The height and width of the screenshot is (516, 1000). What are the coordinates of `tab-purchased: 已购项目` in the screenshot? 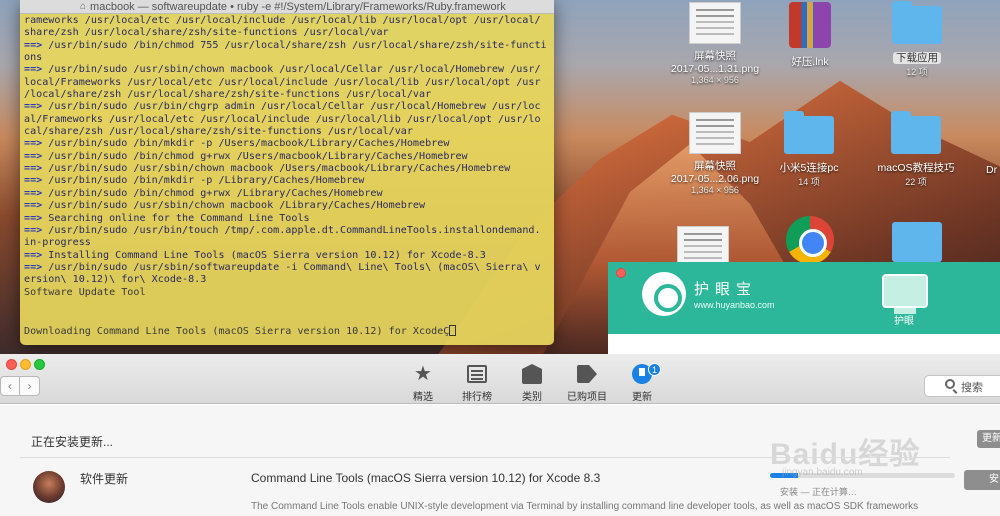 It's located at (587, 382).